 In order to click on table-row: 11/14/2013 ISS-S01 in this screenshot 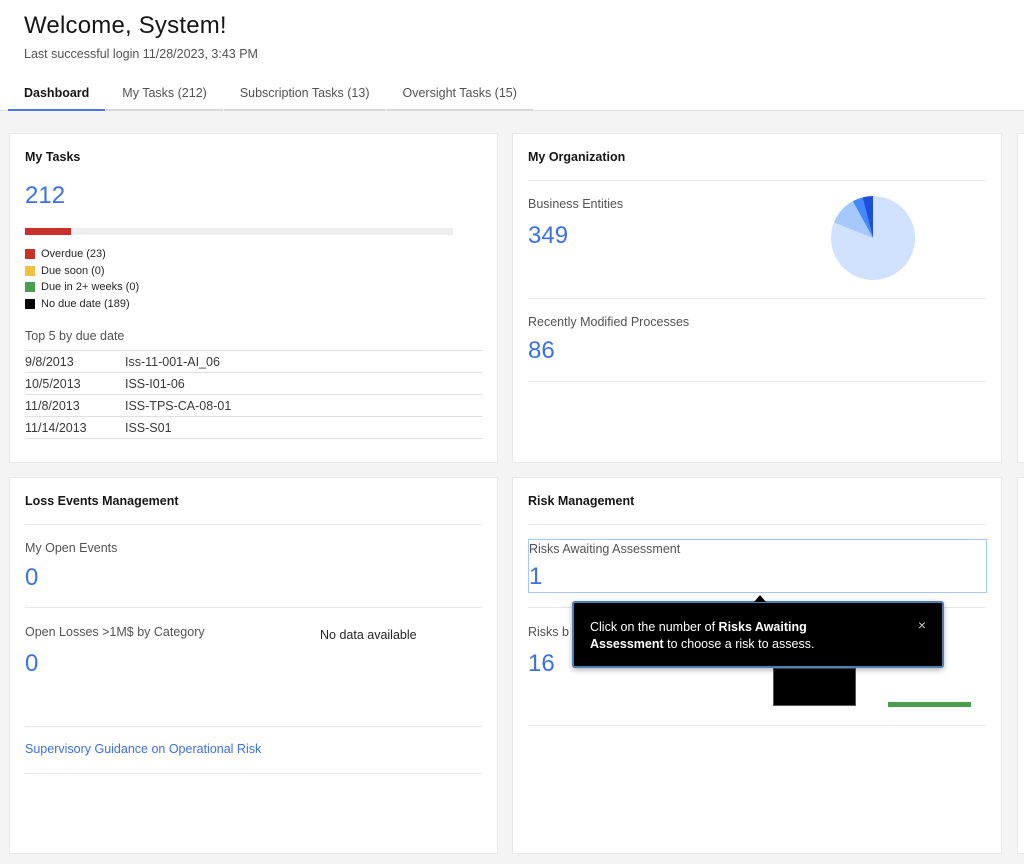, I will do `click(253, 427)`.